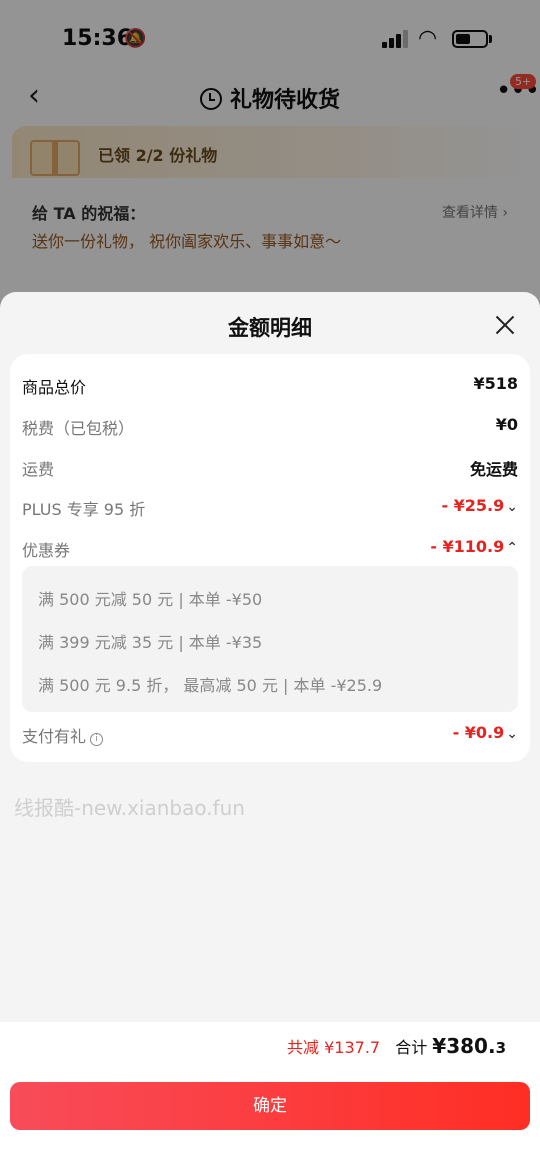  Describe the element at coordinates (54, 736) in the screenshot. I see `row-label: 支付有礼` at that location.